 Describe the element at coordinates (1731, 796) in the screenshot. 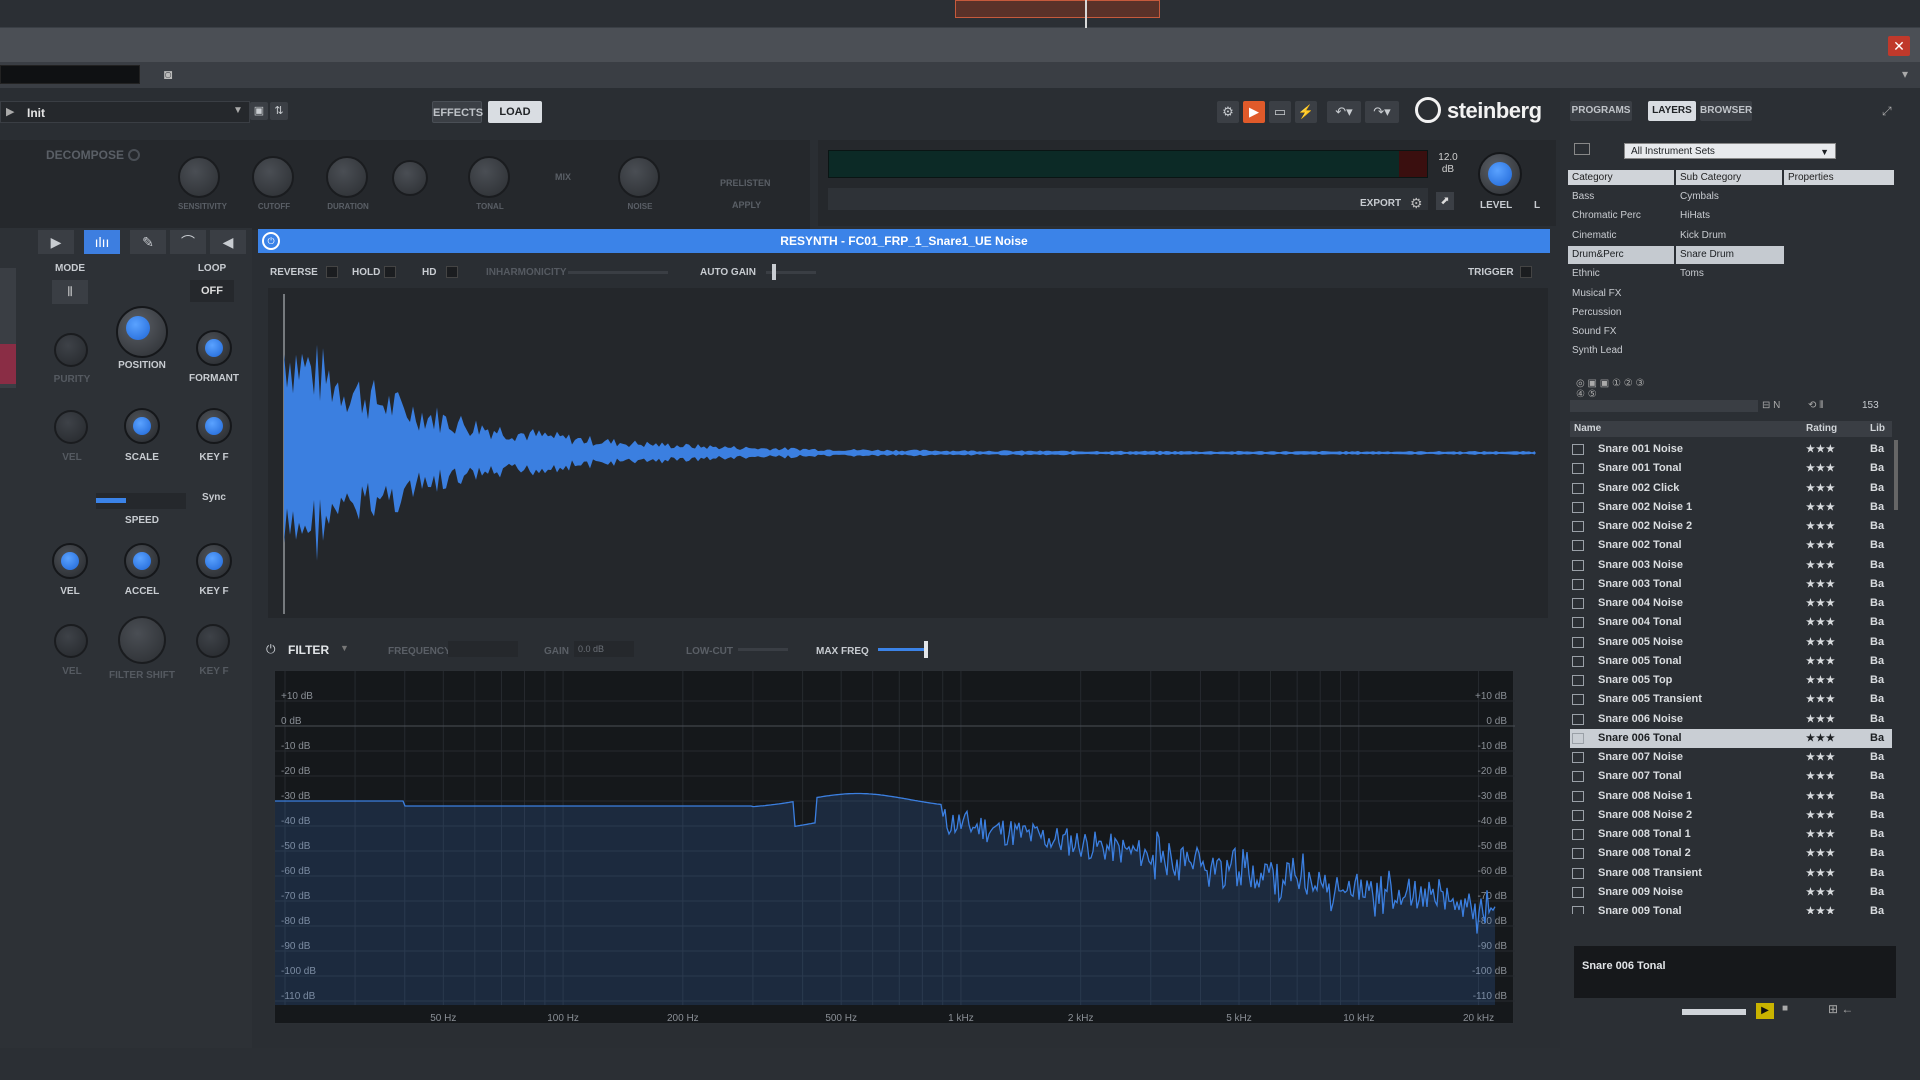

I see `list-item: Snare 008 Noise 1 ★★★ Ba` at that location.